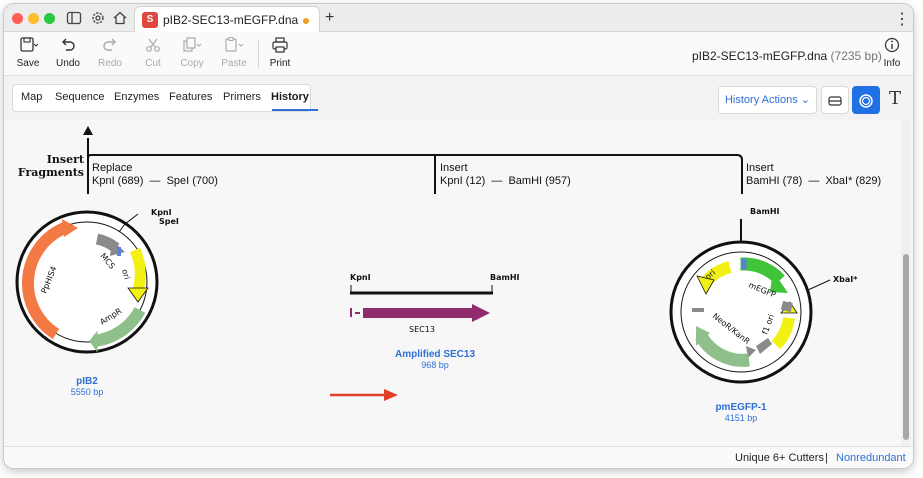 The height and width of the screenshot is (478, 923). I want to click on snapgene-logo-icon: S, so click(150, 20).